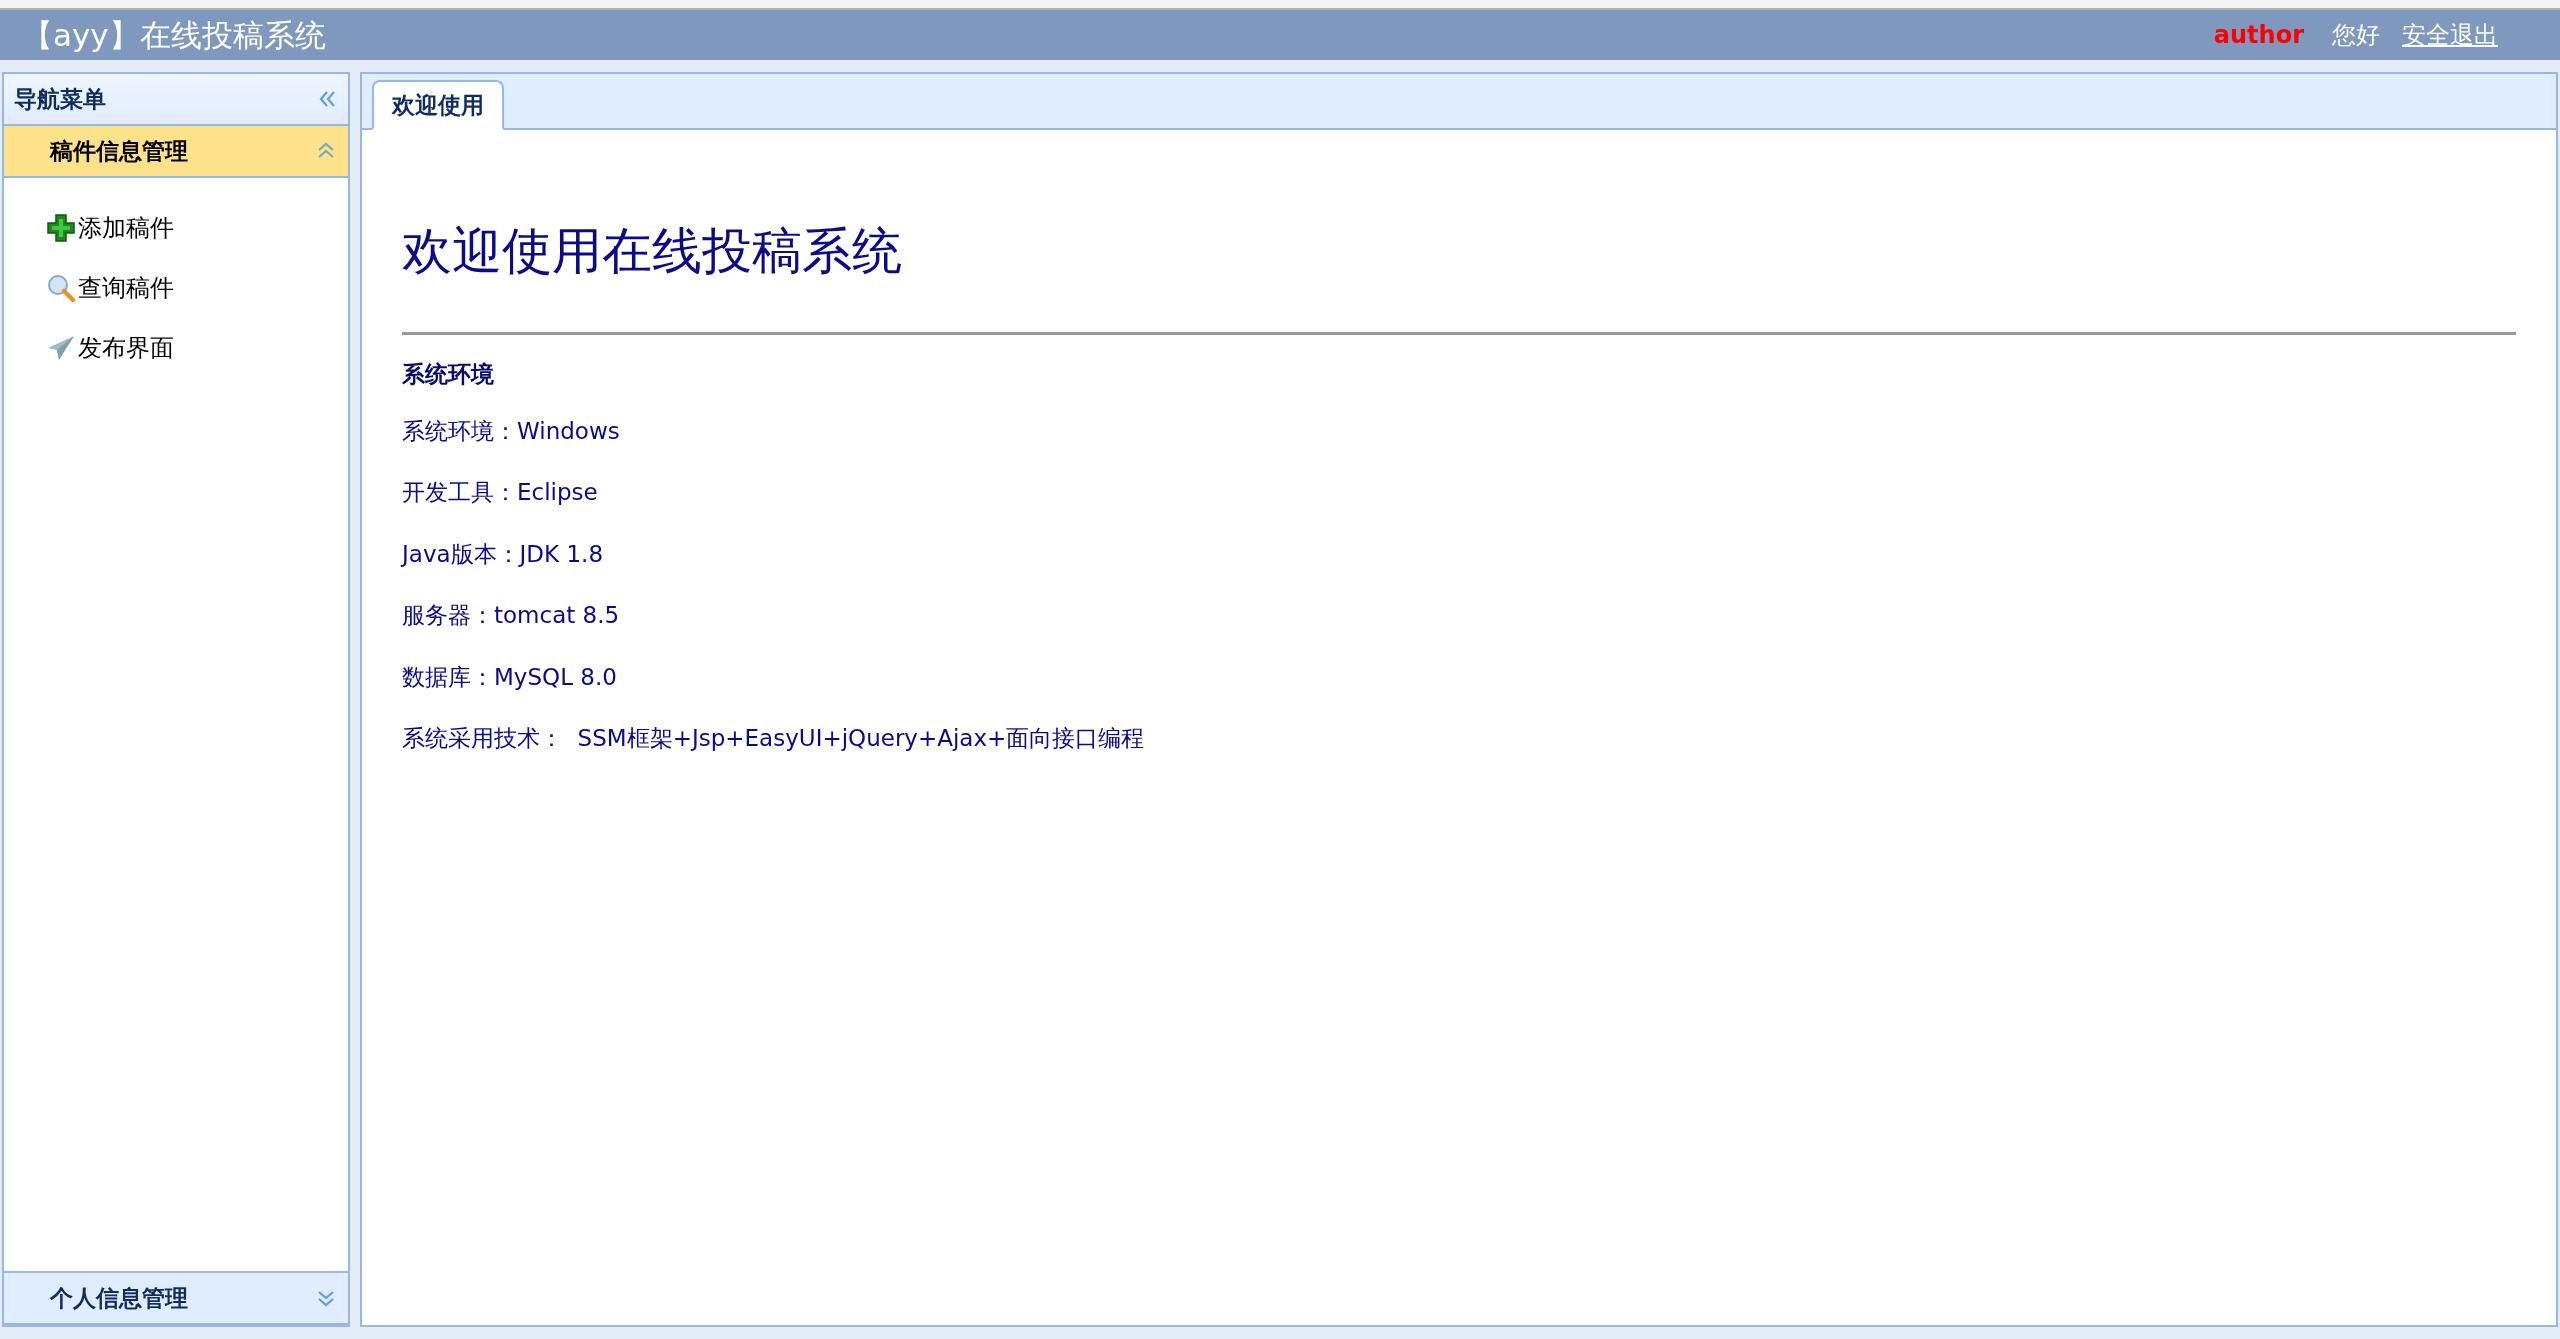  I want to click on menu-item: 添加稿件, so click(126, 228).